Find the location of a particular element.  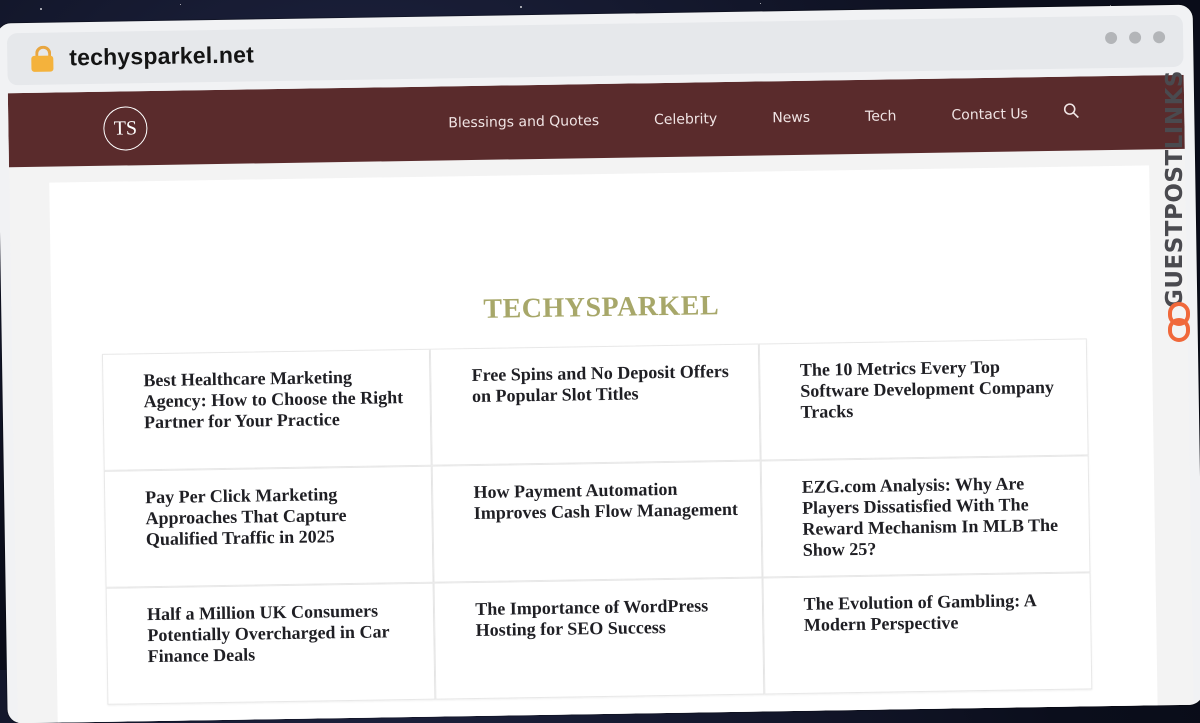

search-icon is located at coordinates (1071, 110).